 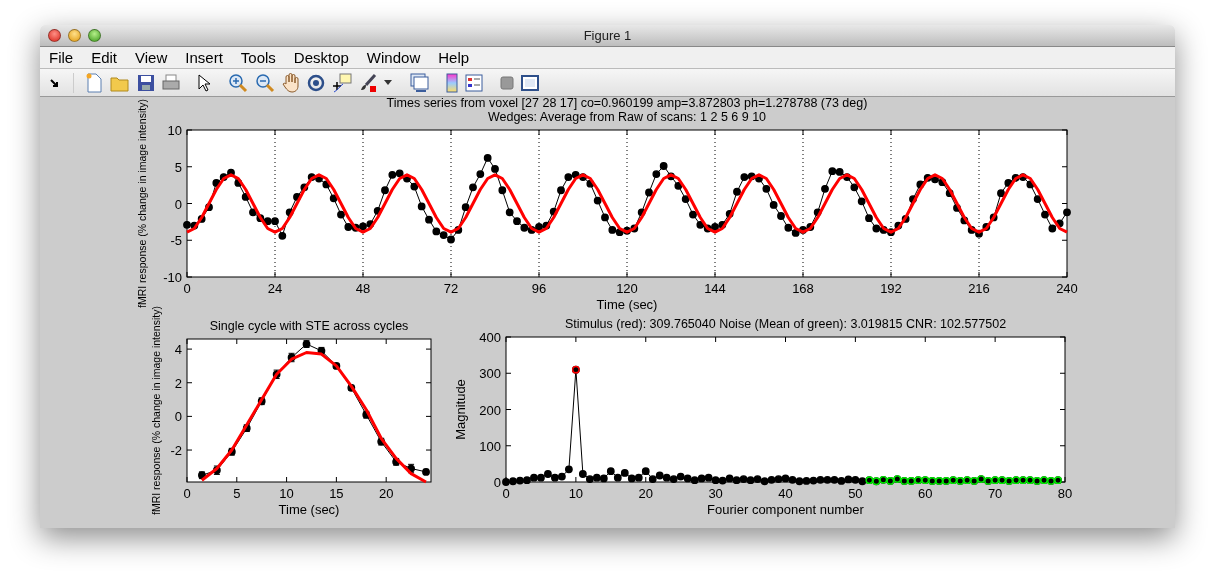 What do you see at coordinates (490, 410) in the screenshot?
I see `axis-tick-label: 200` at bounding box center [490, 410].